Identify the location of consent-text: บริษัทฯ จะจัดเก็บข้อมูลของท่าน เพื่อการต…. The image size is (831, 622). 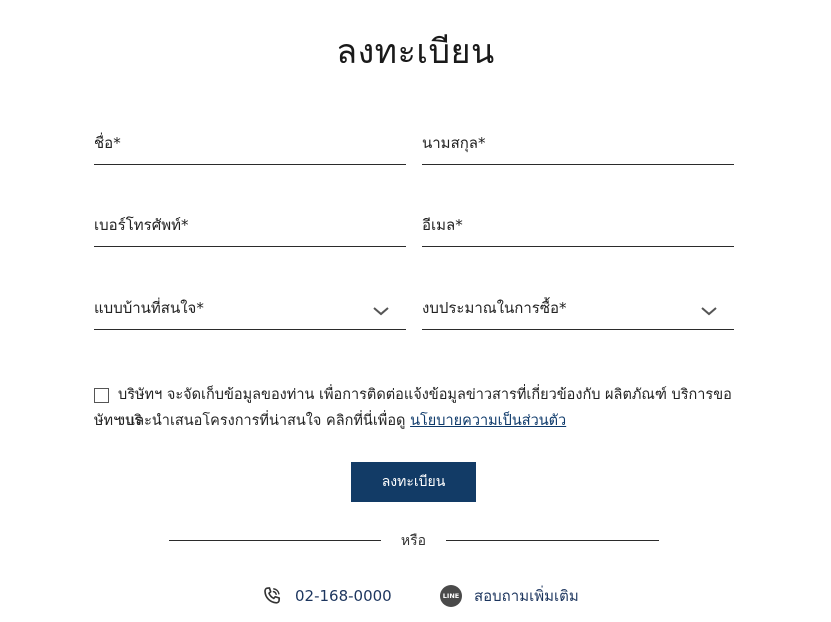
(419, 408).